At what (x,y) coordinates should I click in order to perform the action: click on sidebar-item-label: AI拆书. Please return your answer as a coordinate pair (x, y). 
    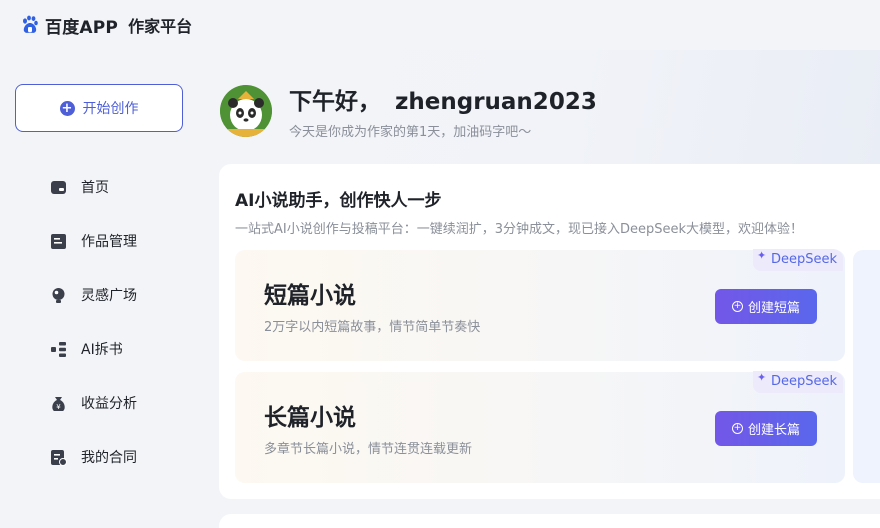
    Looking at the image, I should click on (102, 350).